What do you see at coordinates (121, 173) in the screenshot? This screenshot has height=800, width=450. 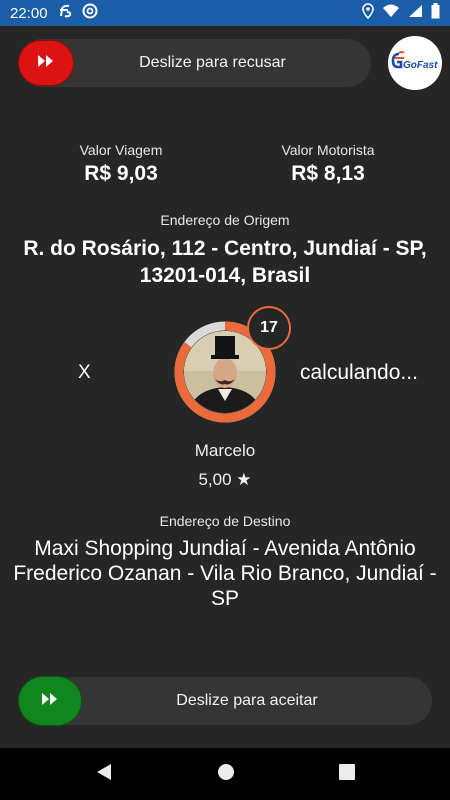 I see `trip-value: R$ 9,03` at bounding box center [121, 173].